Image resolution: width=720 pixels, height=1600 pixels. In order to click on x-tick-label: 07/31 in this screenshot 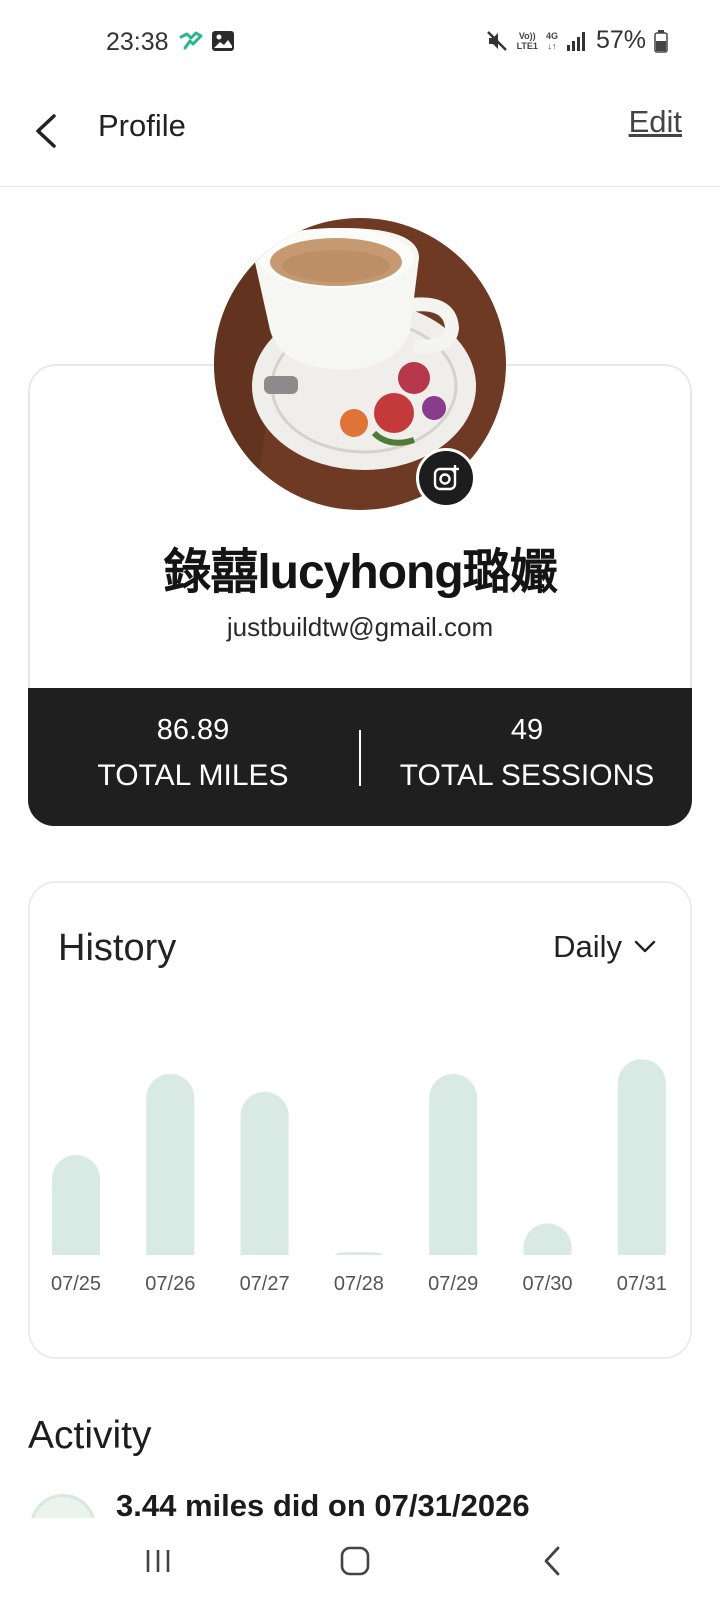, I will do `click(642, 1284)`.